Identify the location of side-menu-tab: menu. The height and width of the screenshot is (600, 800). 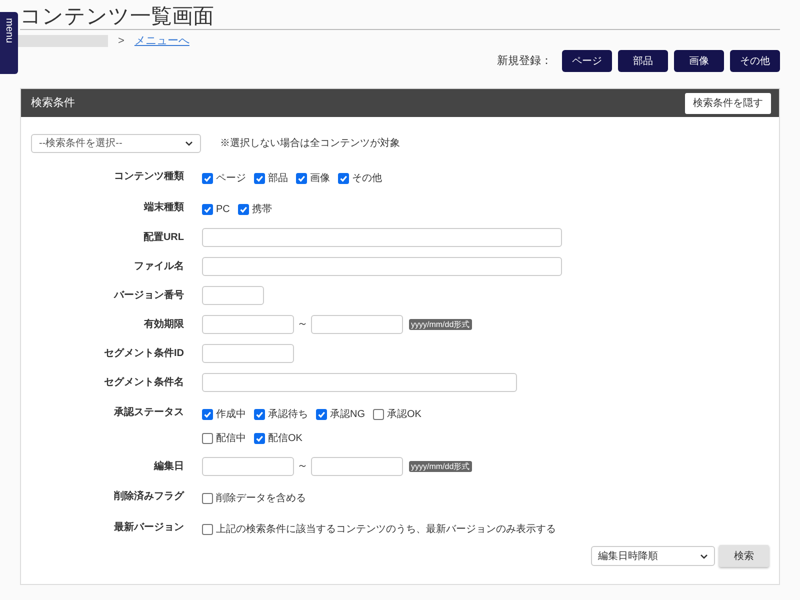
(9, 43).